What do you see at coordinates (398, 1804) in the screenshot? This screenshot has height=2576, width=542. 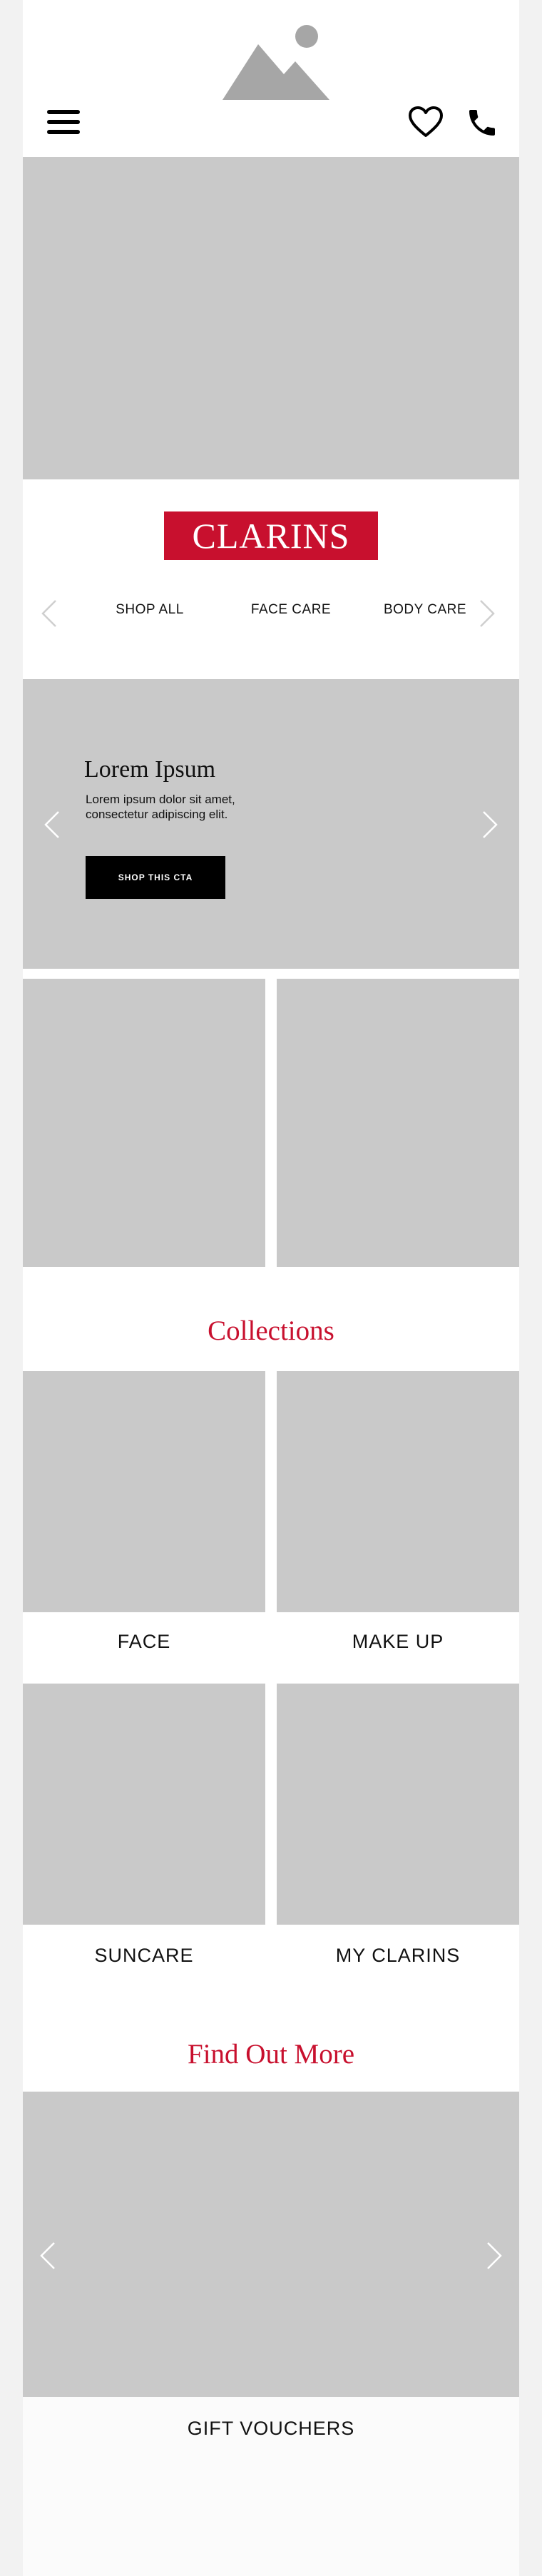 I see `collection-image-my-clarins` at bounding box center [398, 1804].